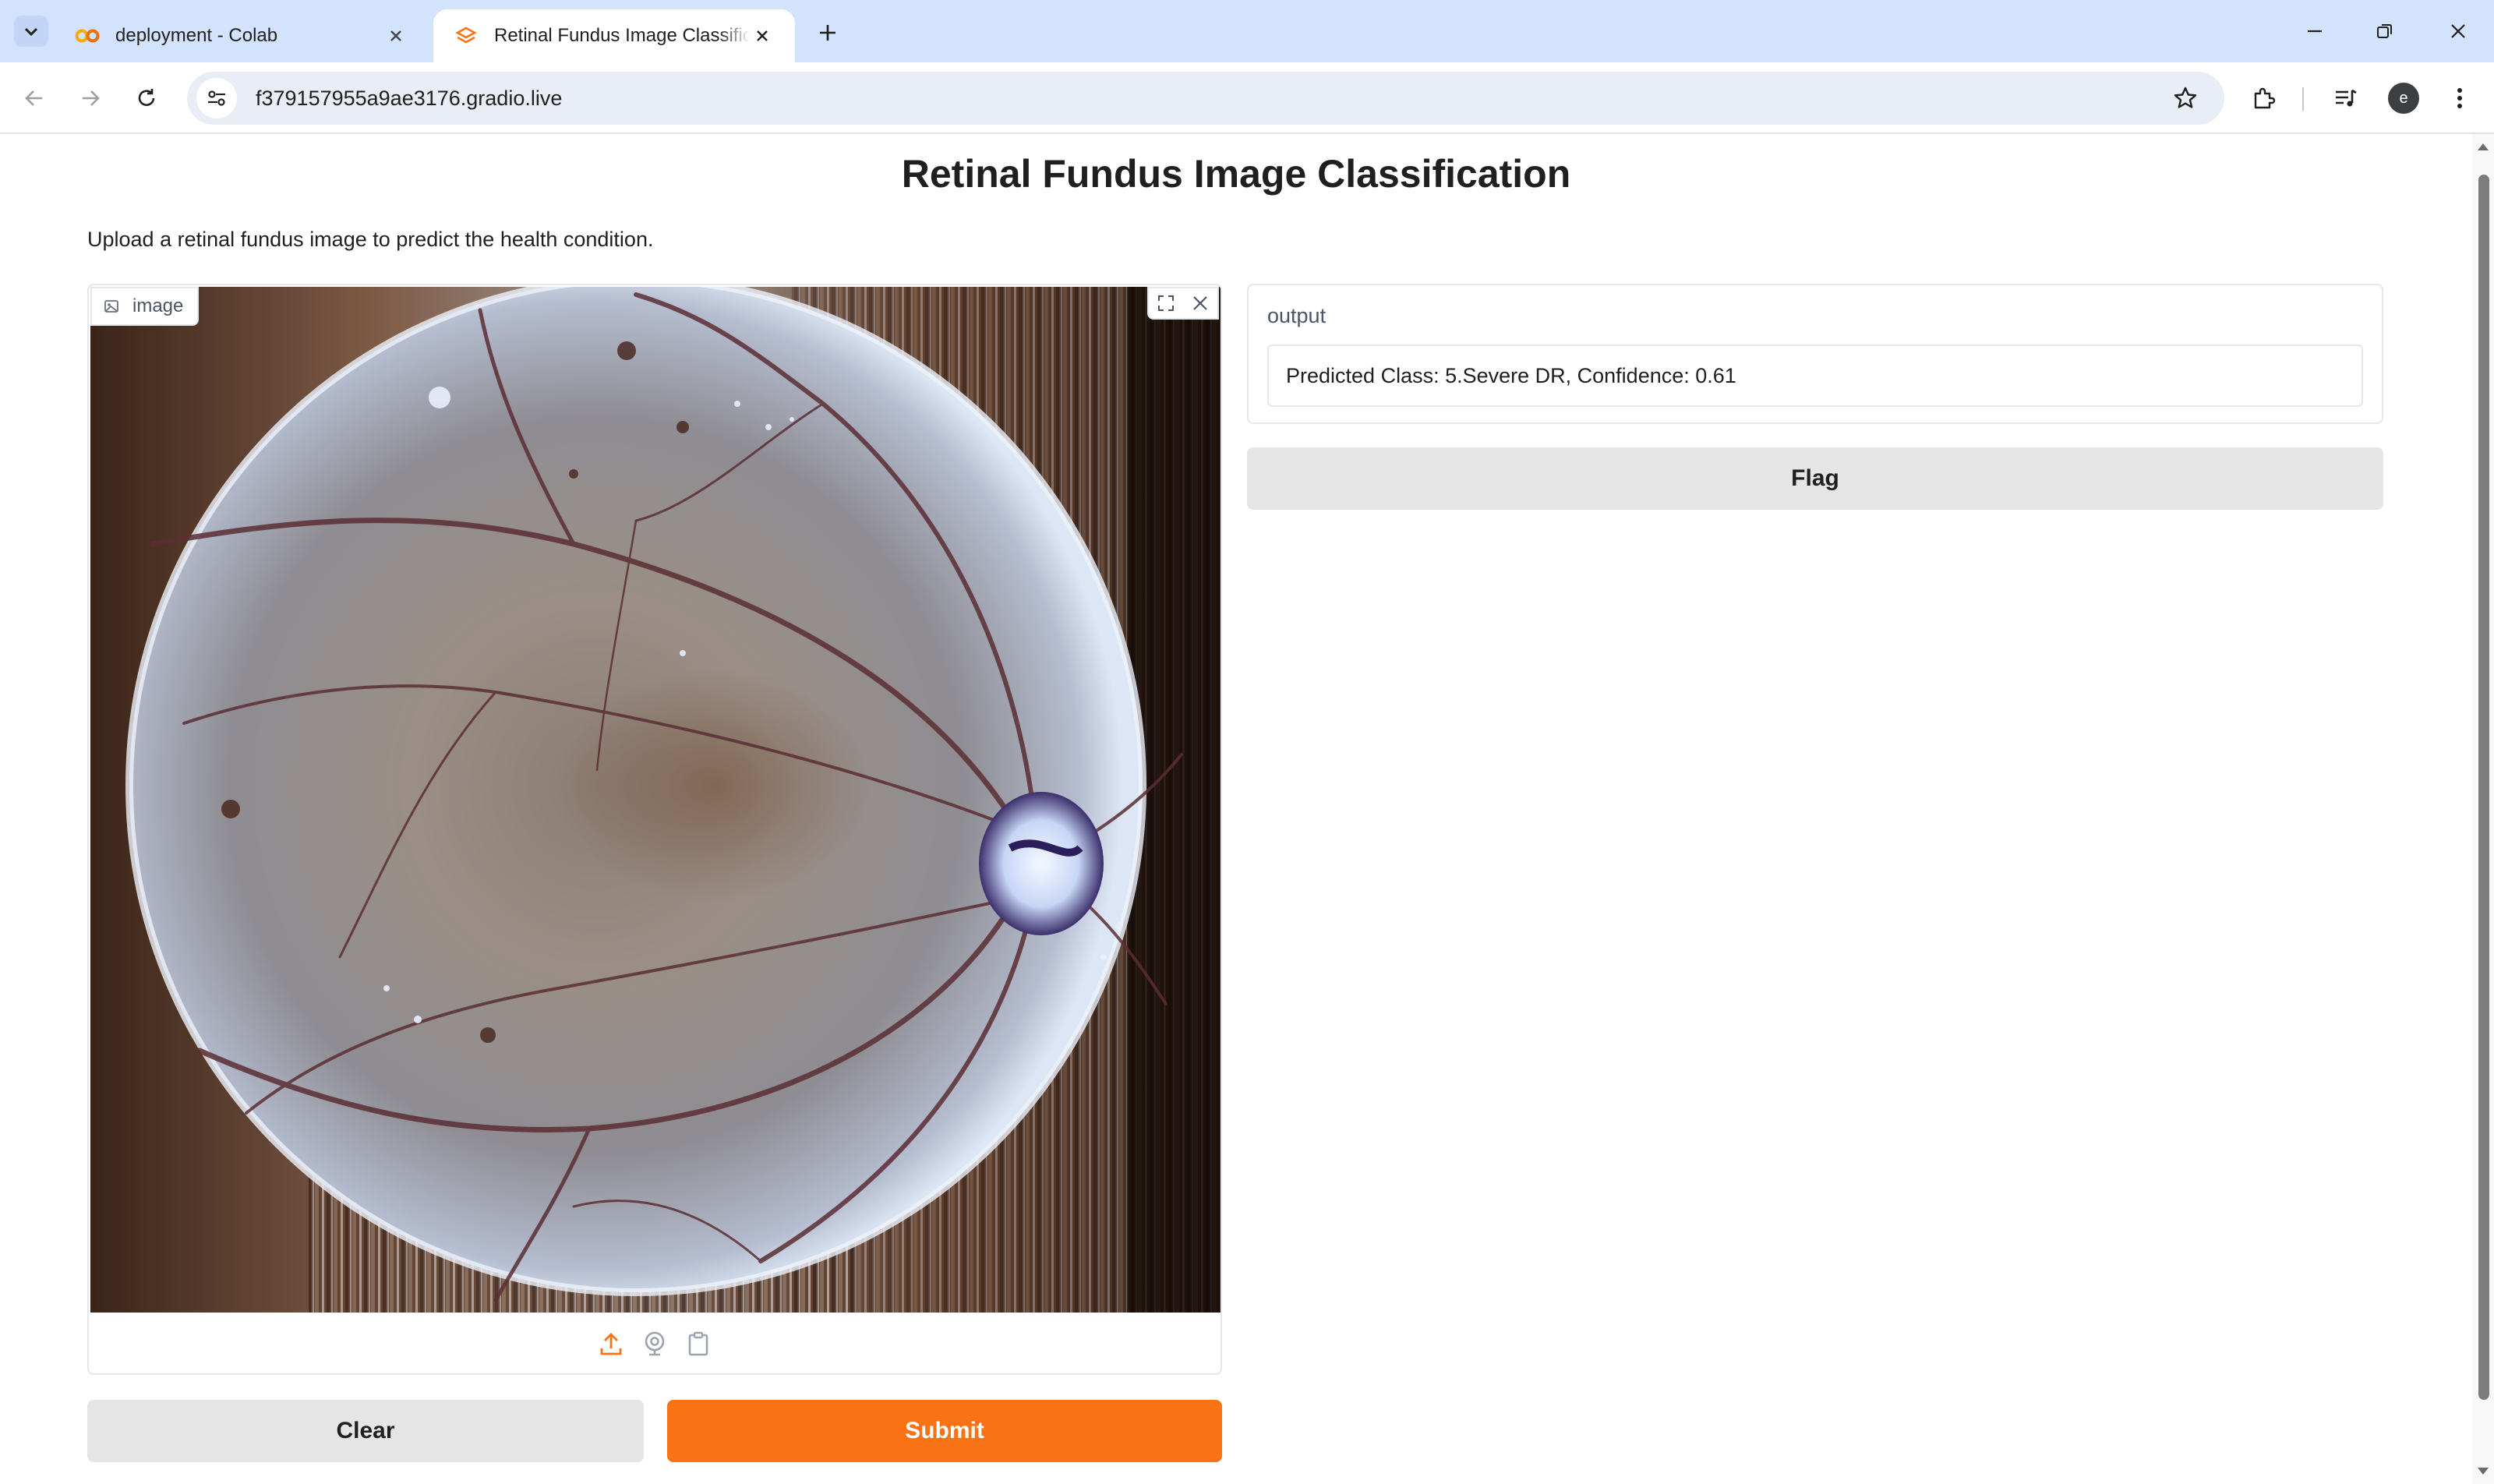 The width and height of the screenshot is (2494, 1484). I want to click on webcam-icon, so click(654, 1343).